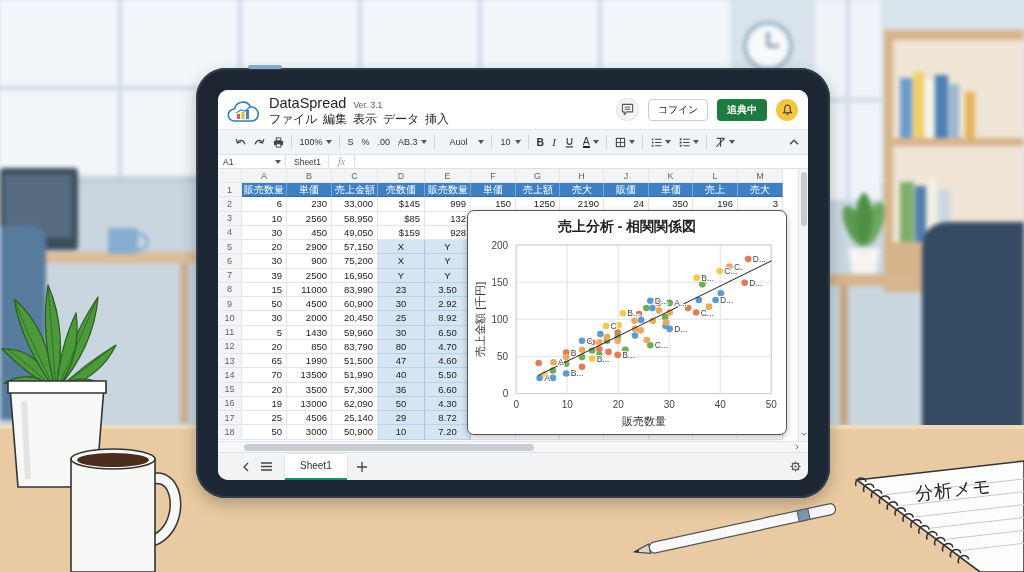  I want to click on notebook-title: 分析メモ, so click(953, 490).